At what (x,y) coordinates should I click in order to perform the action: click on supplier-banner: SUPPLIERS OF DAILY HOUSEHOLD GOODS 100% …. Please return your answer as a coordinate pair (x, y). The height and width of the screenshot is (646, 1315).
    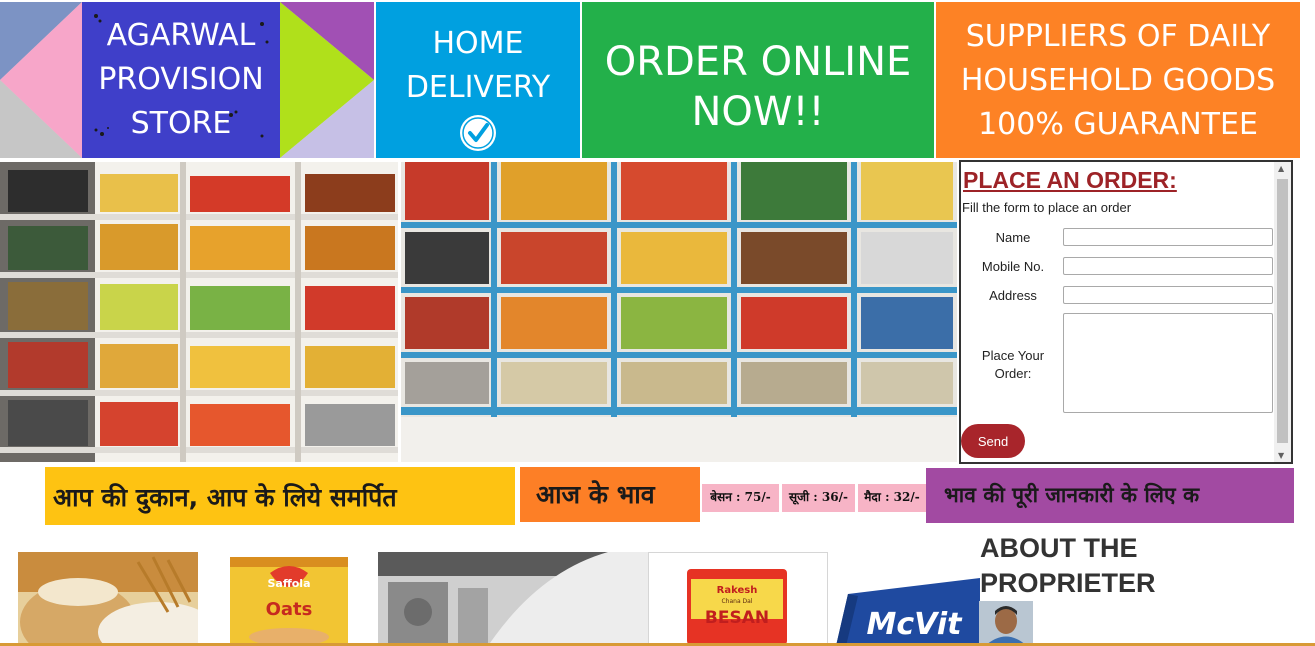
    Looking at the image, I should click on (1118, 80).